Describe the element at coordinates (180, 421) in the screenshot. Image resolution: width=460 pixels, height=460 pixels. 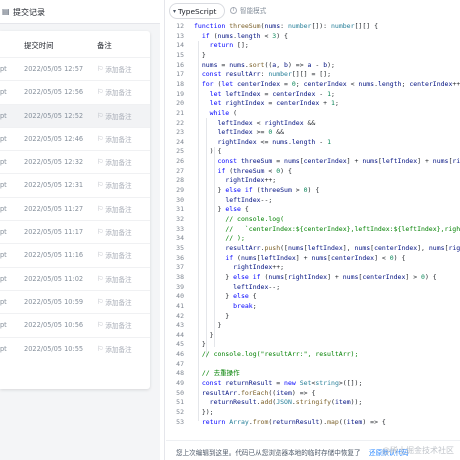
I see `line-number: 53` at that location.